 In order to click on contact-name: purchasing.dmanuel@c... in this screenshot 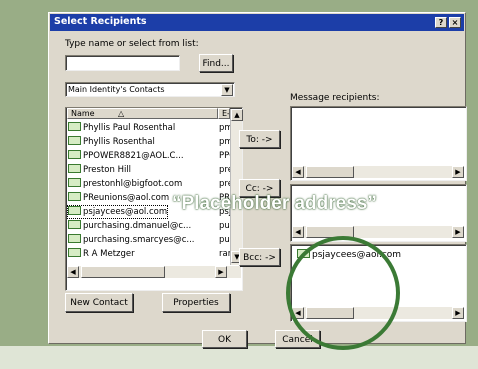, I will do `click(137, 226)`.